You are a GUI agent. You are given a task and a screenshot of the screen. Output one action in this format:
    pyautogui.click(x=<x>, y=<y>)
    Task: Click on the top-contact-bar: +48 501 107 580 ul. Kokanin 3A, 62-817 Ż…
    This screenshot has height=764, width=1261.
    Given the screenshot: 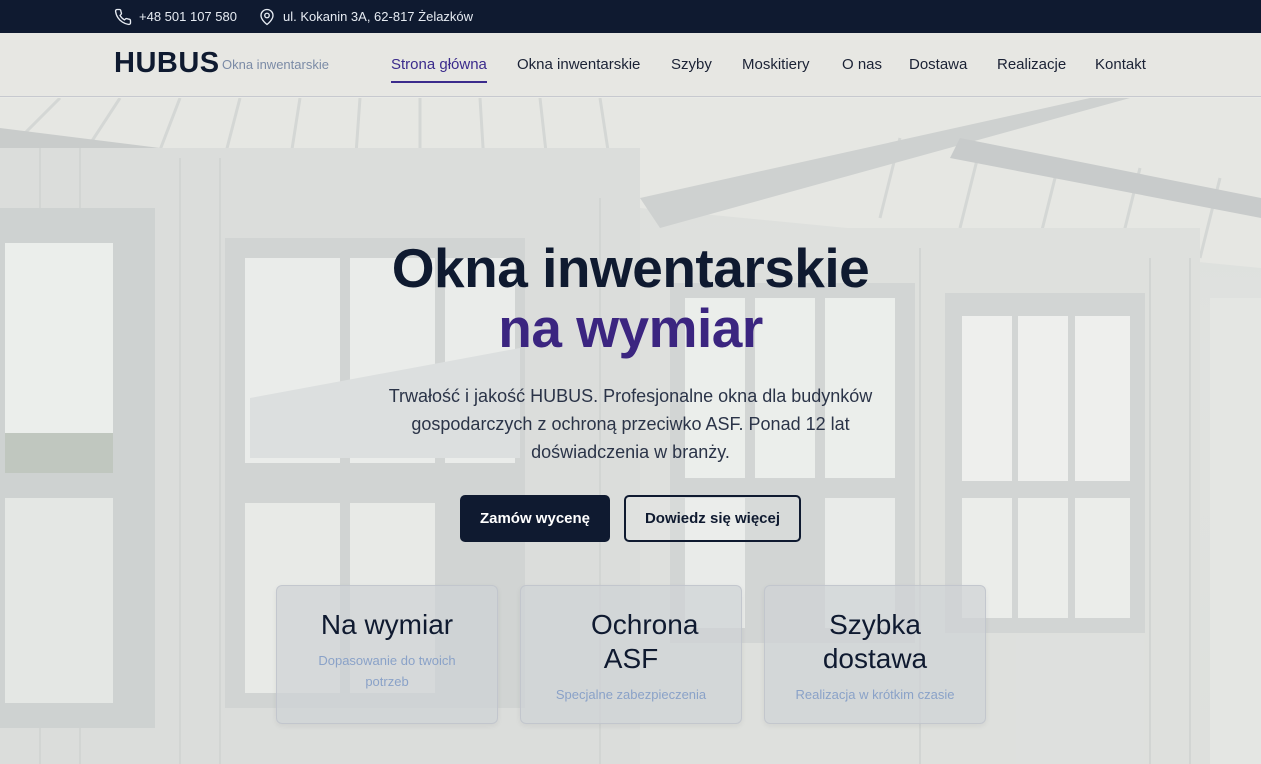 What is the action you would take?
    pyautogui.click(x=630, y=16)
    